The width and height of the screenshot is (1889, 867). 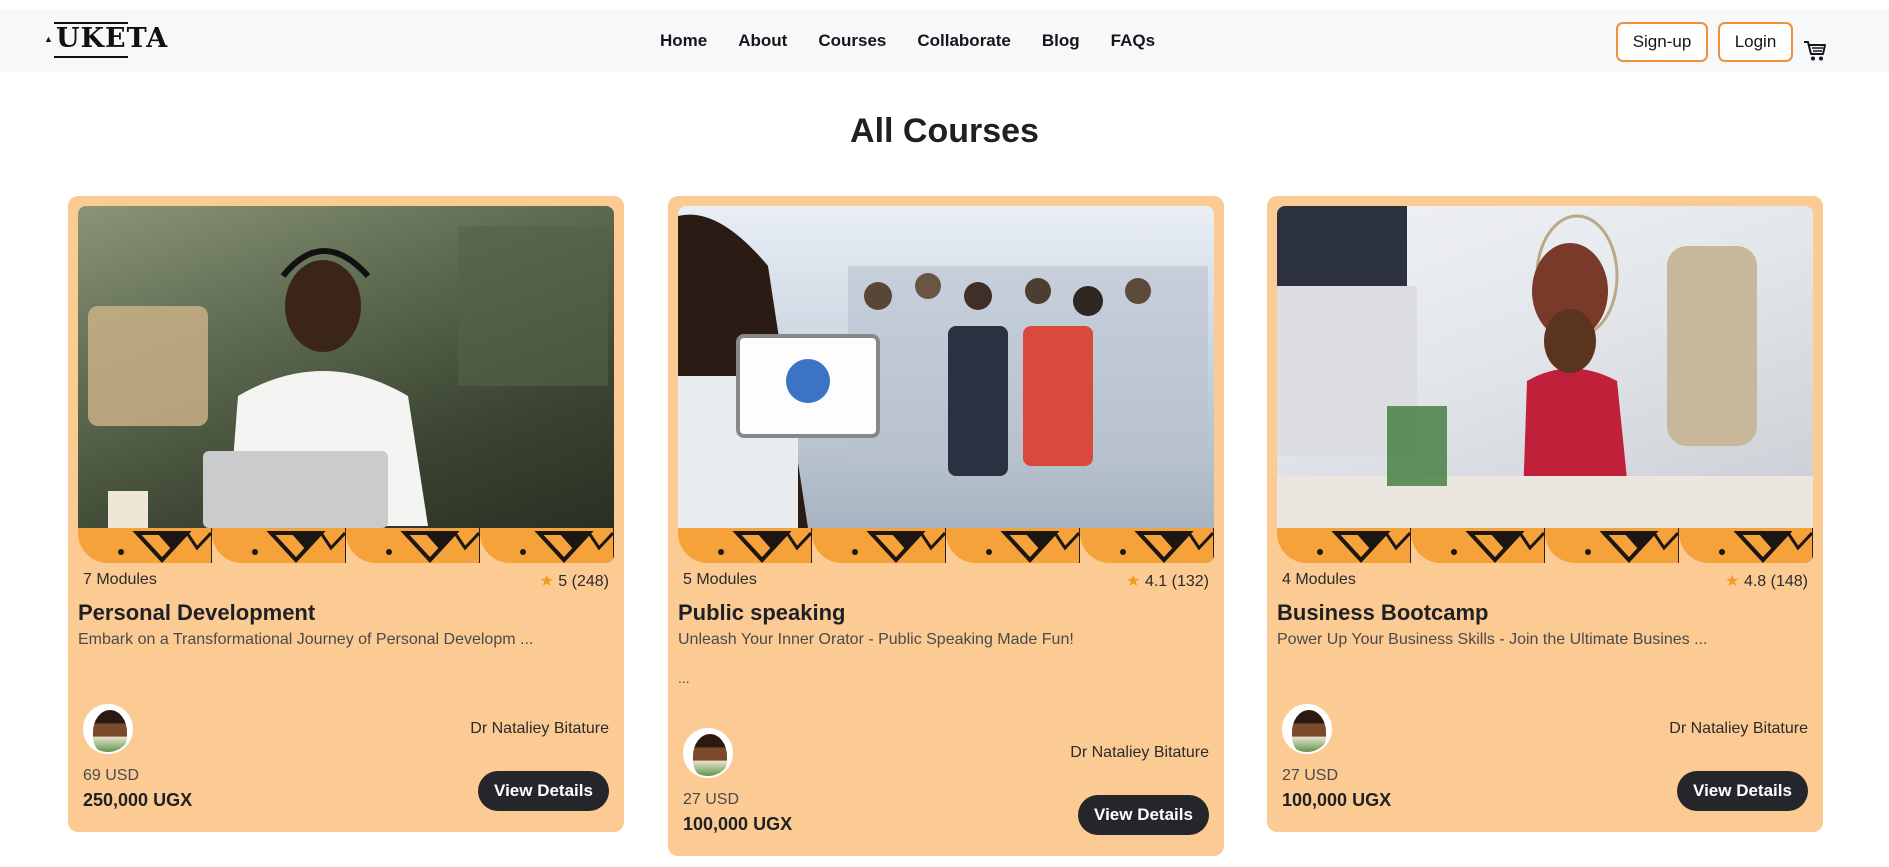 I want to click on course-rating: ★ 4.8 (148), so click(x=1766, y=581).